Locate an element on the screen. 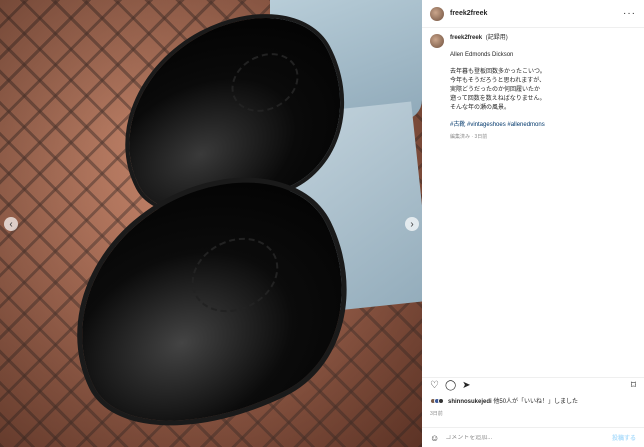 The width and height of the screenshot is (644, 447). emoji-icon: ☺ is located at coordinates (434, 438).